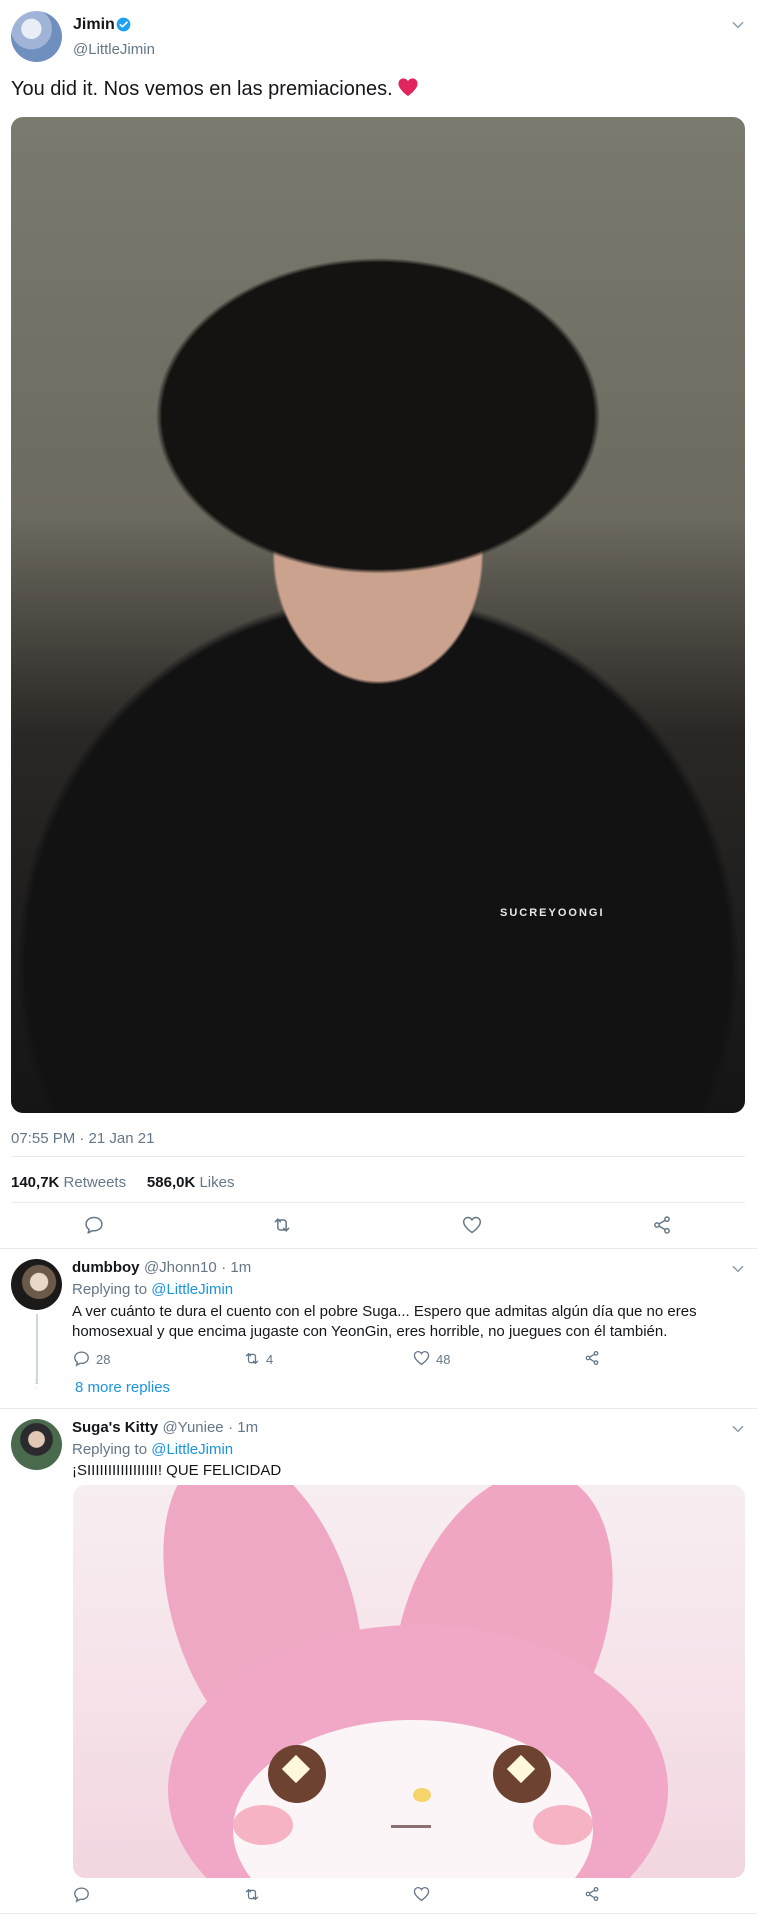 Image resolution: width=757 pixels, height=1920 pixels. What do you see at coordinates (36, 1383) in the screenshot?
I see `thread-ellipsis-icon: · · ·` at bounding box center [36, 1383].